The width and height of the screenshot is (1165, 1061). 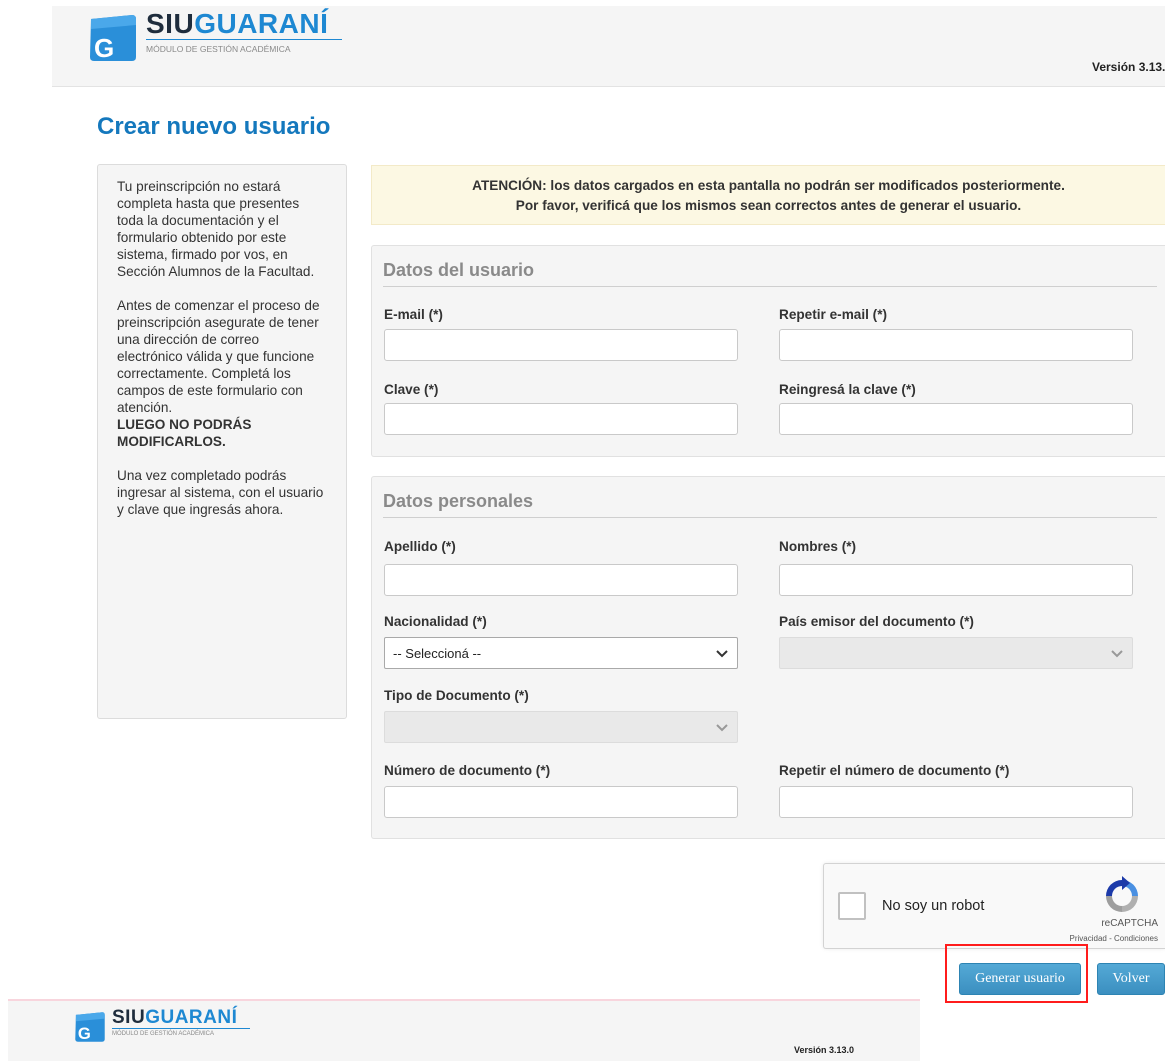 What do you see at coordinates (833, 314) in the screenshot?
I see `repeat-email-label: Repetir e-mail (*)` at bounding box center [833, 314].